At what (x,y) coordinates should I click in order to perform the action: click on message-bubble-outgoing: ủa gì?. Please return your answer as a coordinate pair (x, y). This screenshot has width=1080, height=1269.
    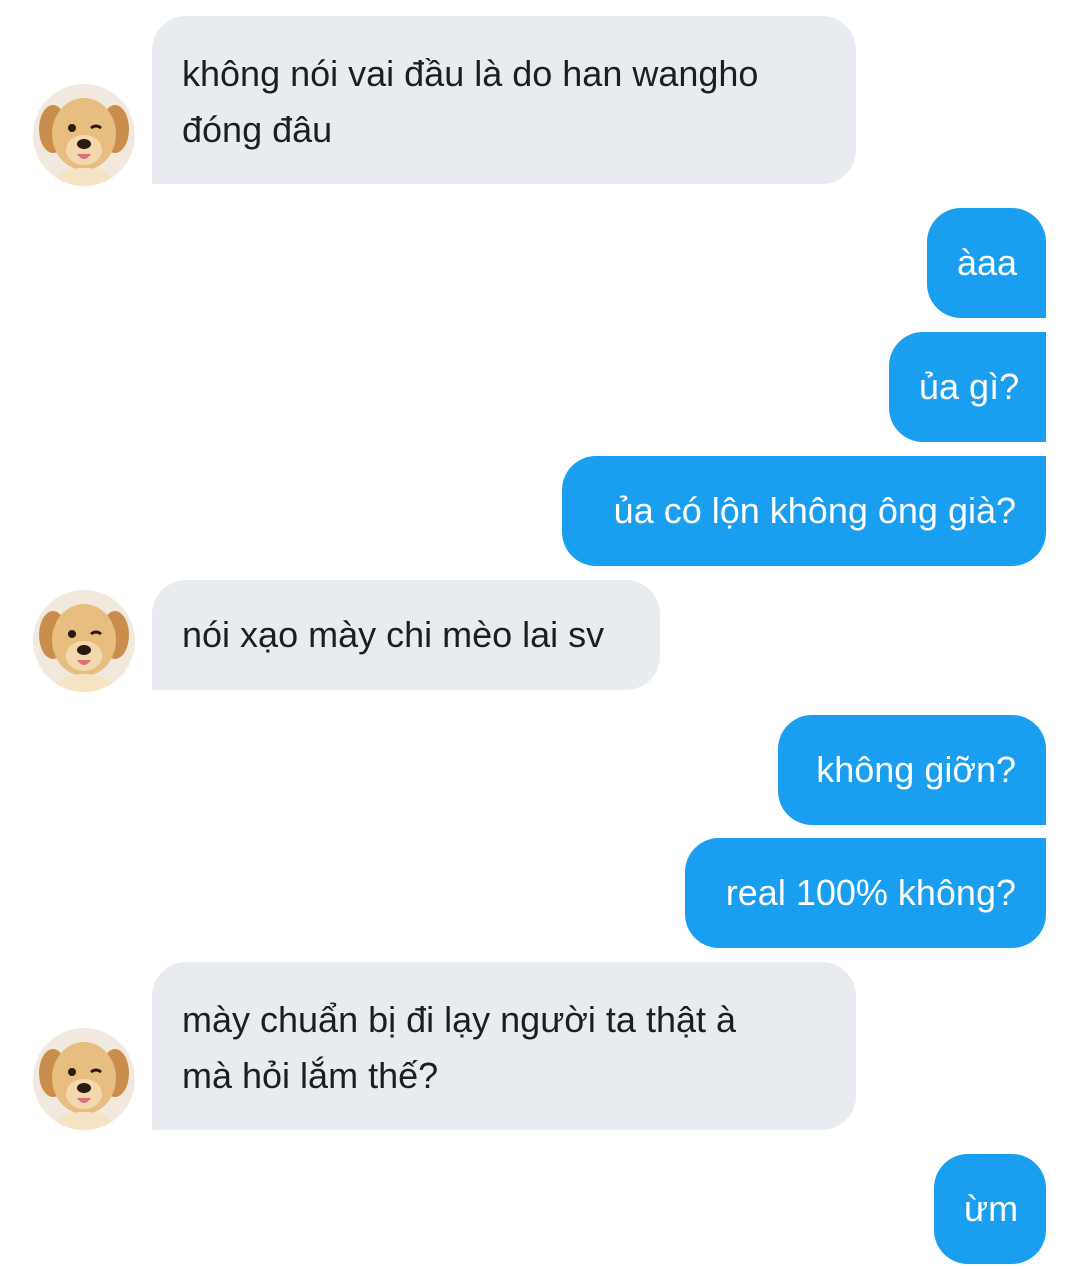
    Looking at the image, I should click on (967, 387).